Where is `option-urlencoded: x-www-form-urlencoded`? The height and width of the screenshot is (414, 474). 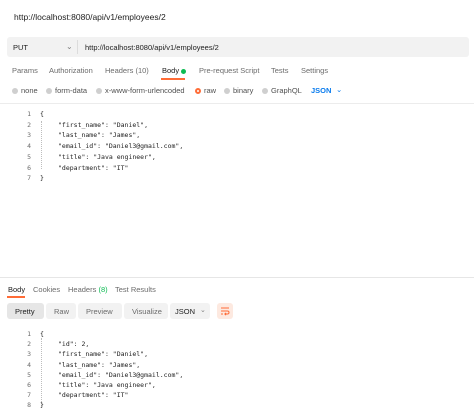 option-urlencoded: x-www-form-urlencoded is located at coordinates (140, 90).